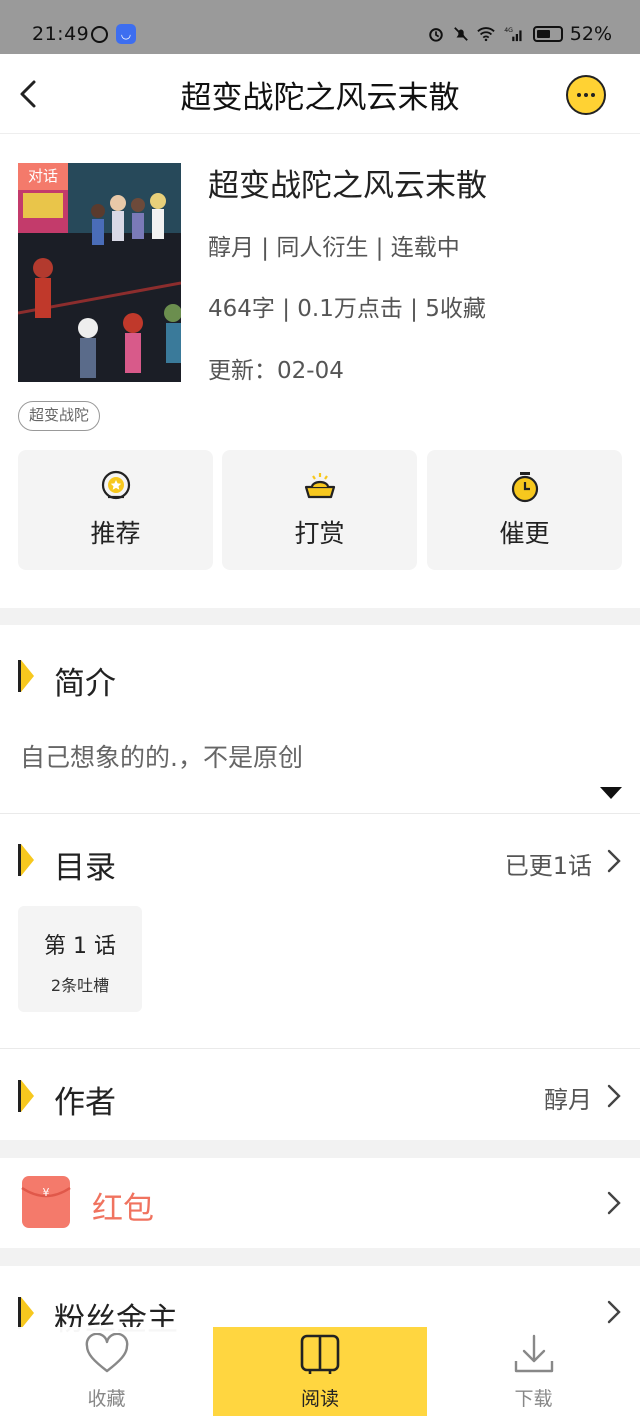 This screenshot has height=1416, width=640. I want to click on svg-text: 4G, so click(508, 30).